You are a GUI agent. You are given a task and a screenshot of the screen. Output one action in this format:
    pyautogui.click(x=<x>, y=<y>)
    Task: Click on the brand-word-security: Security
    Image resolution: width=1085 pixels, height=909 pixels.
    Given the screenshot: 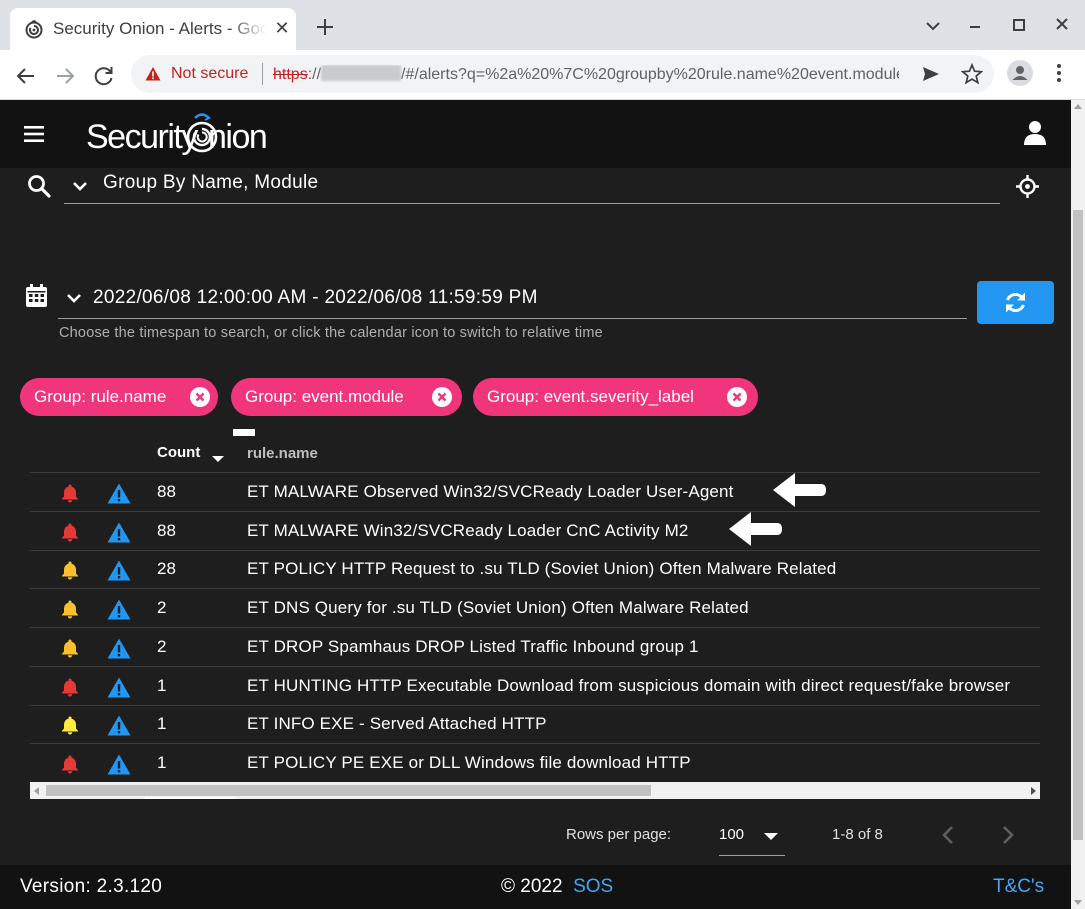 What is the action you would take?
    pyautogui.click(x=142, y=137)
    